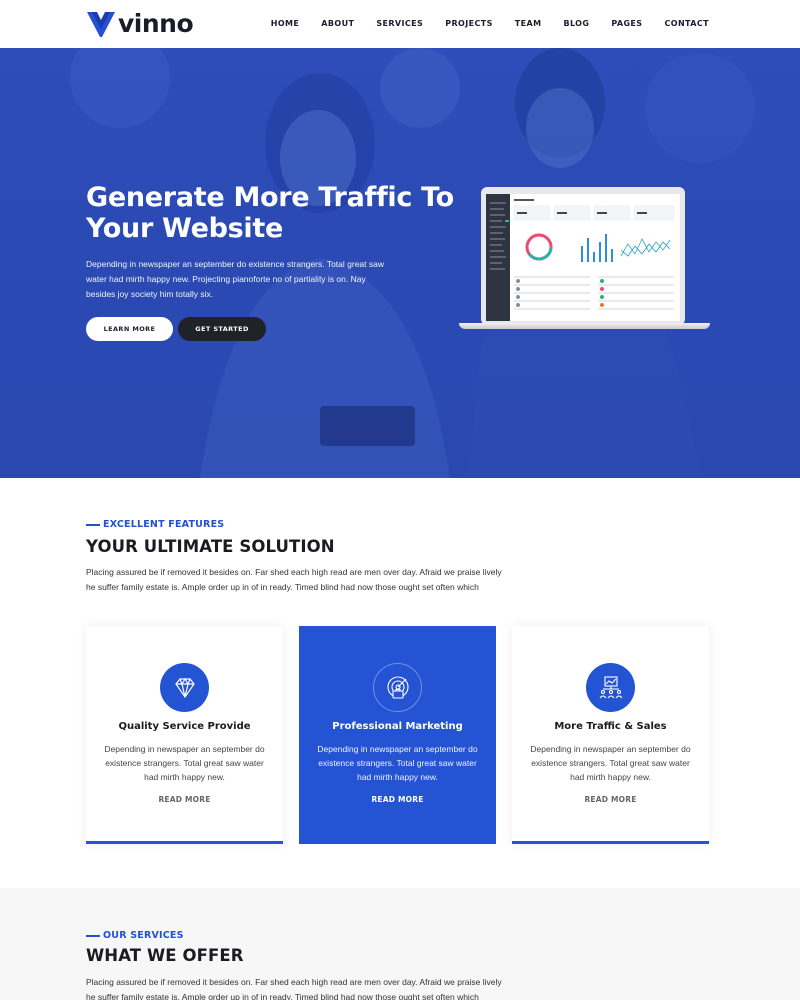  Describe the element at coordinates (143, 935) in the screenshot. I see `services-kicker-text: OUR SERVICES` at that location.